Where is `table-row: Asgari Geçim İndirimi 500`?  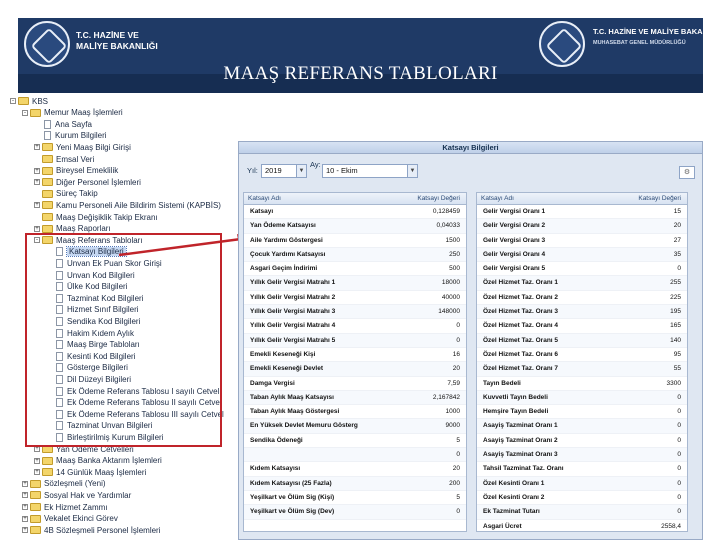
table-row: Asgari Geçim İndirimi 500 is located at coordinates (355, 269).